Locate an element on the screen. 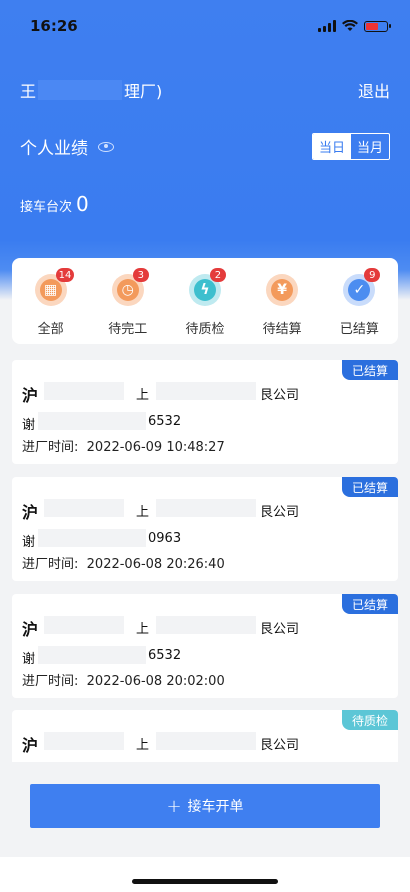 This screenshot has height=892, width=410. performance-title: 个人业绩 is located at coordinates (54, 149).